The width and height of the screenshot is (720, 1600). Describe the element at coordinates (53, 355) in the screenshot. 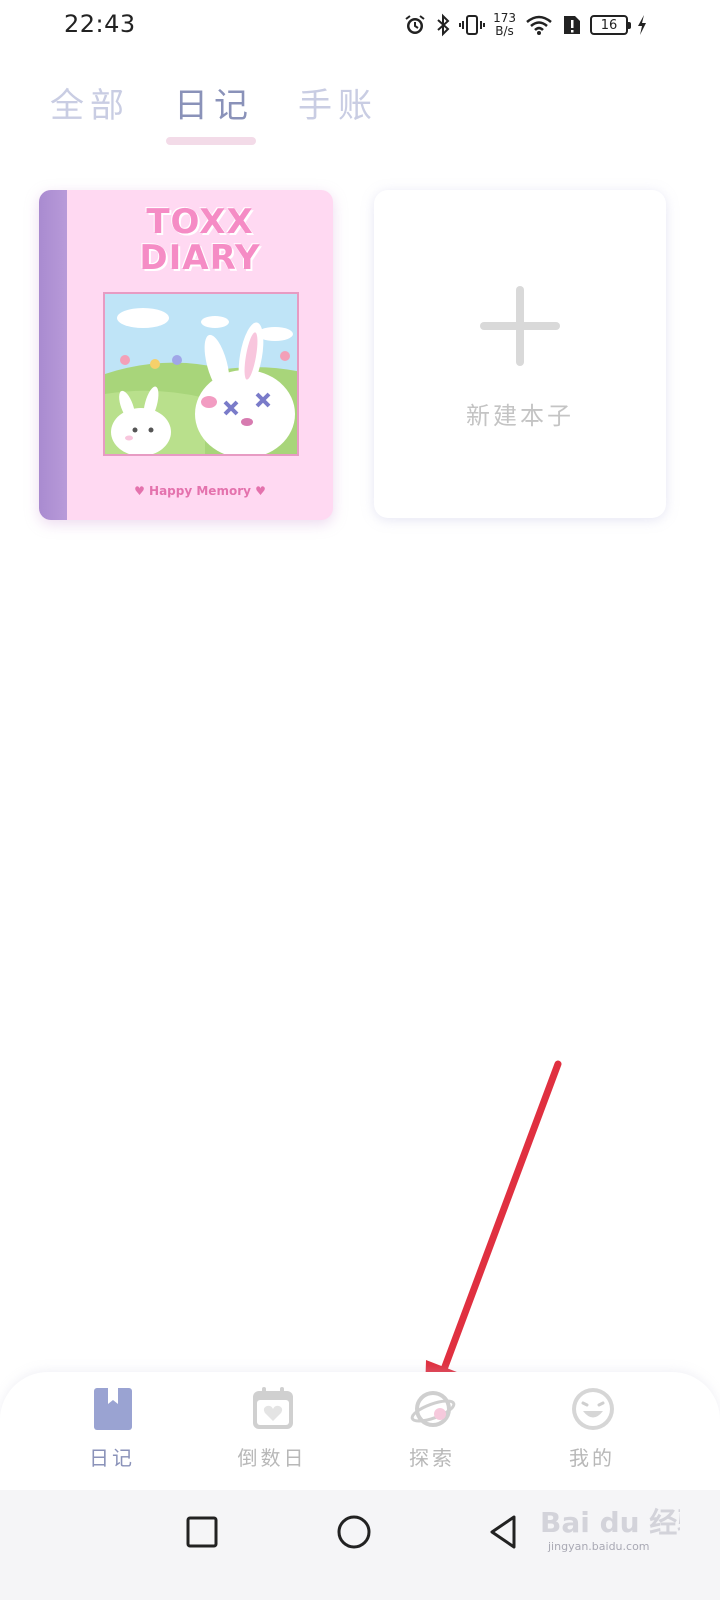

I see `notebook-spine` at that location.